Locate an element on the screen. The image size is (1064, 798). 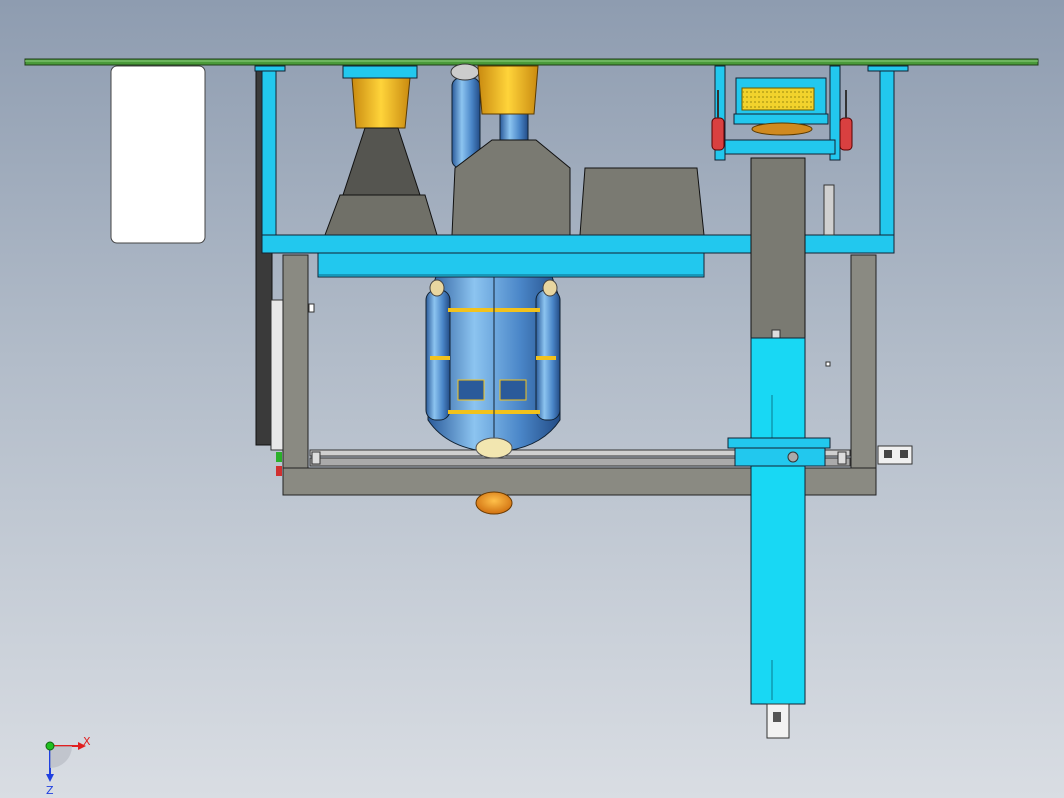
orientation-triad: X Z is located at coordinates (68, 766).